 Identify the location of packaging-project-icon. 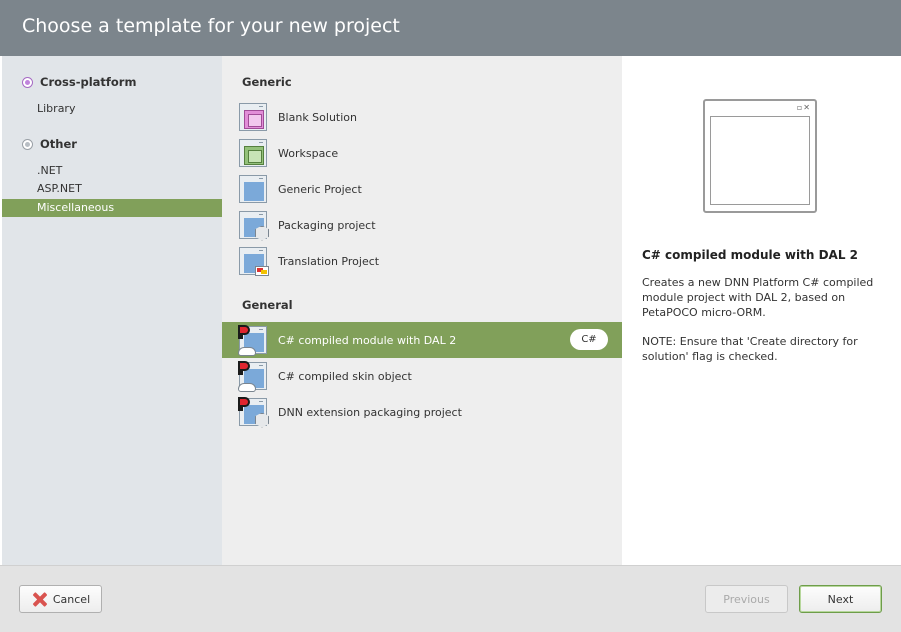
(253, 225).